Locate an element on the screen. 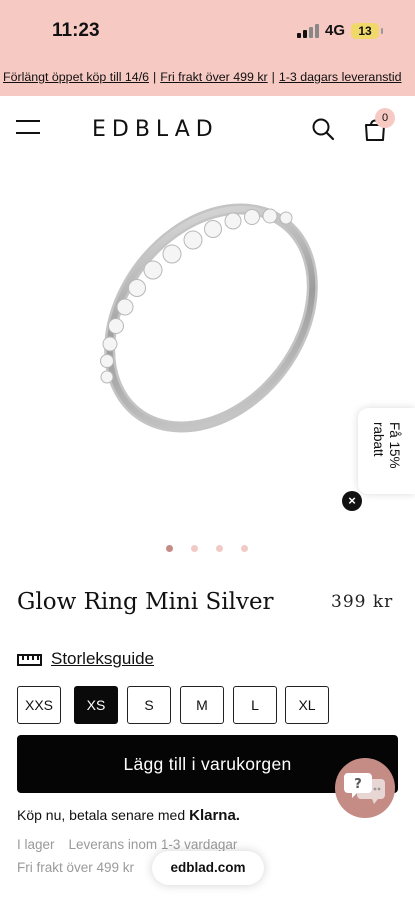 This screenshot has height=900, width=415. chat-button: ? is located at coordinates (365, 788).